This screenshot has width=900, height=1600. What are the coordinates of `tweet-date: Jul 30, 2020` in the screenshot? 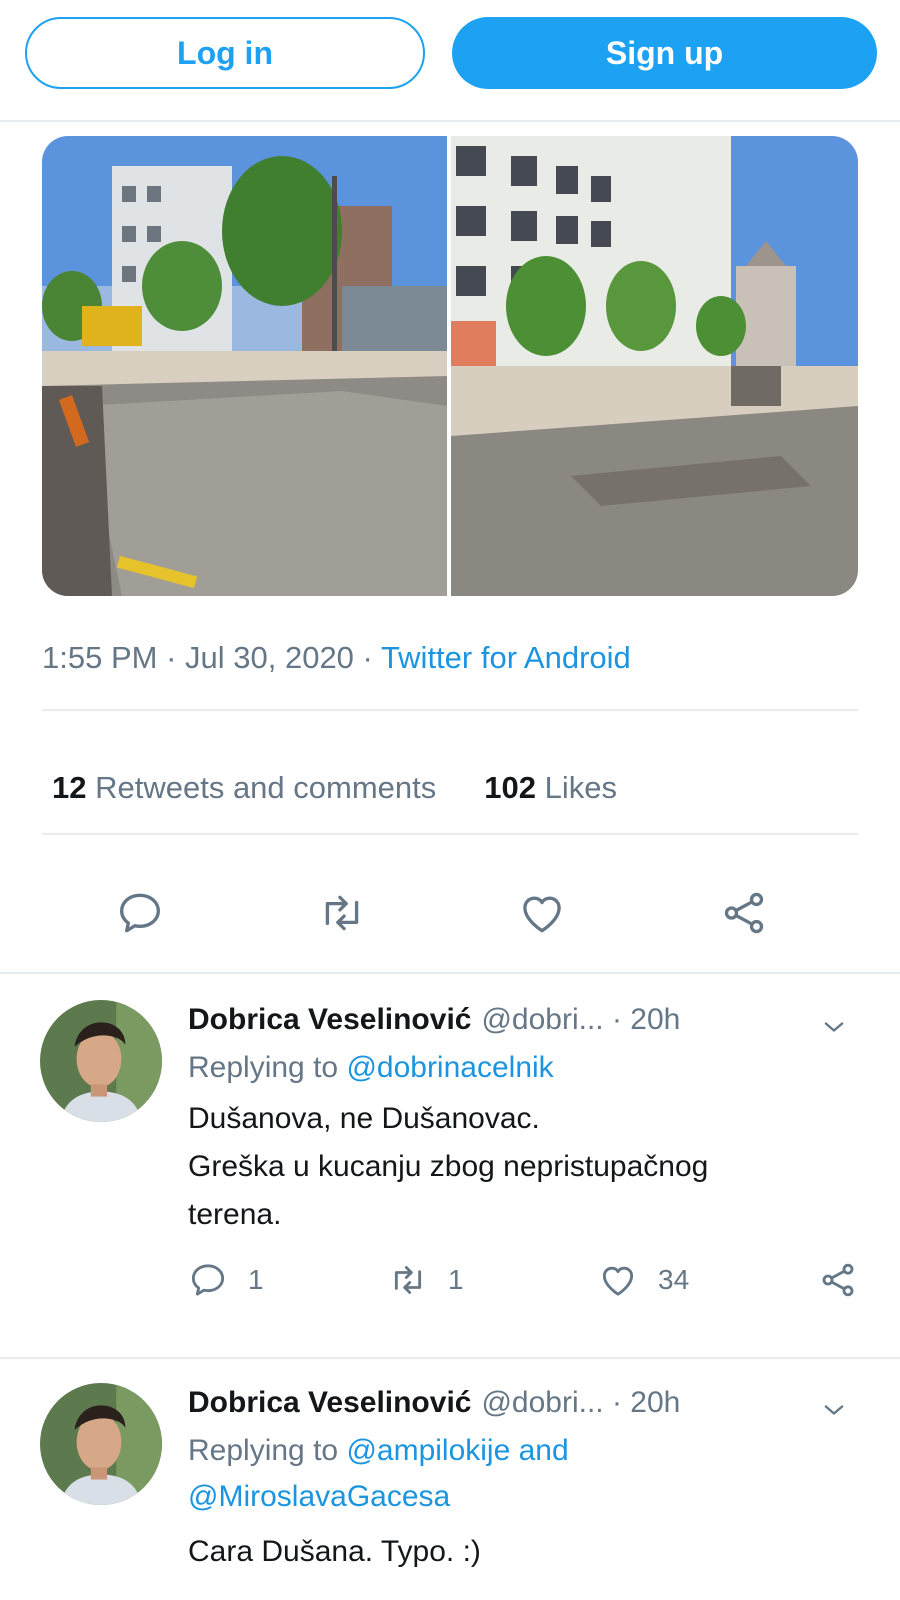 It's located at (269, 657).